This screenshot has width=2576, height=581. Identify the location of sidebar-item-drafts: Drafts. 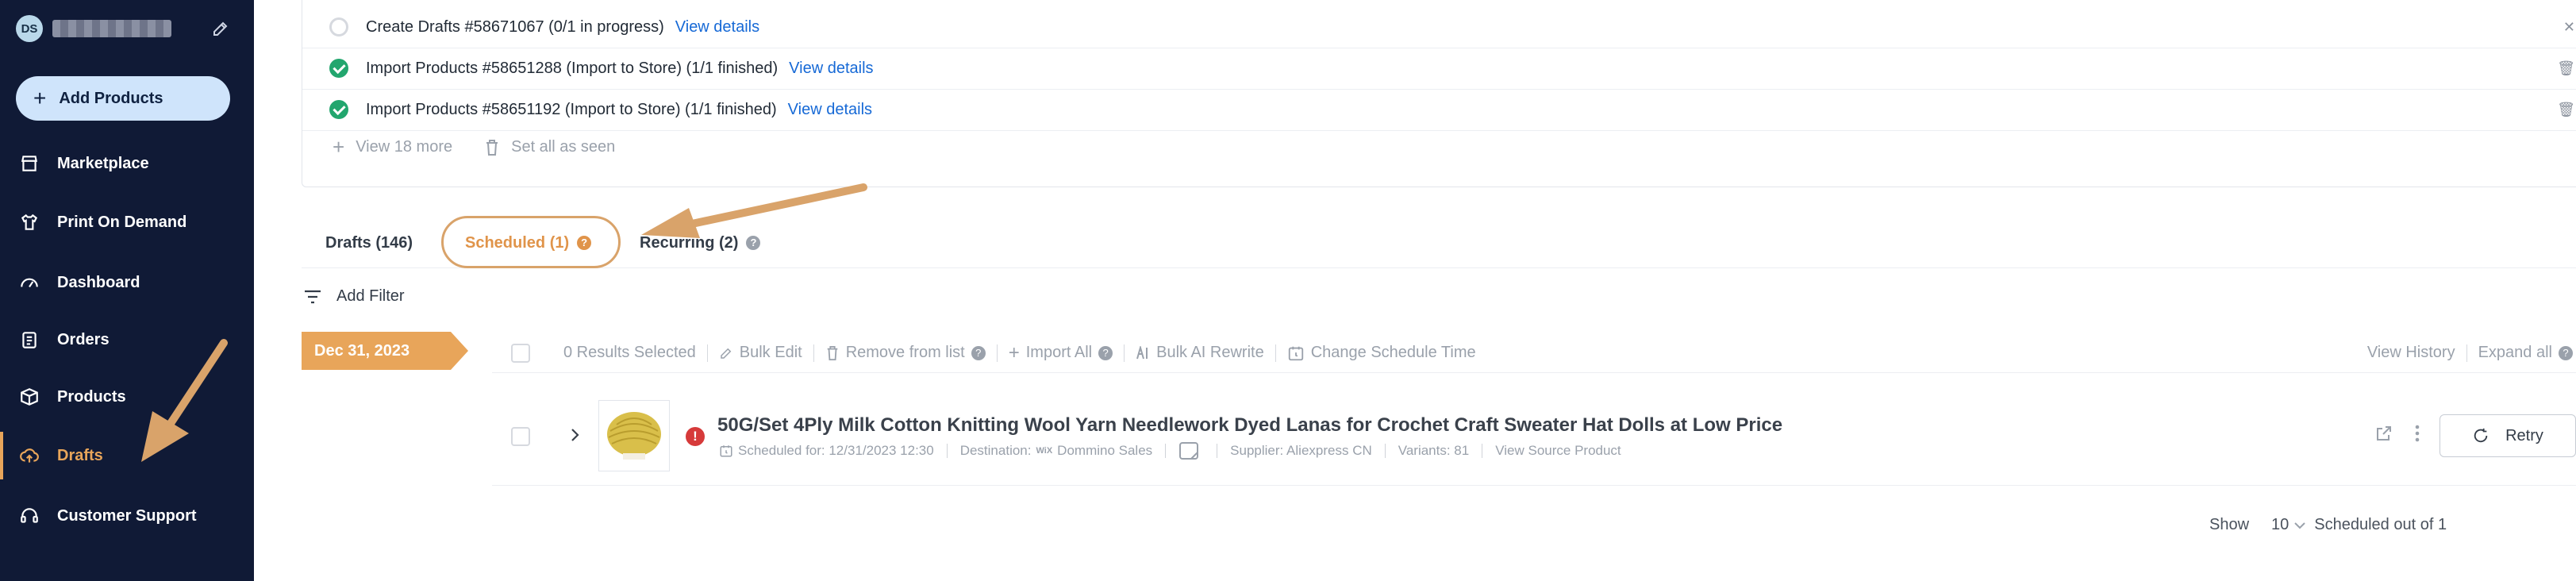
(127, 455).